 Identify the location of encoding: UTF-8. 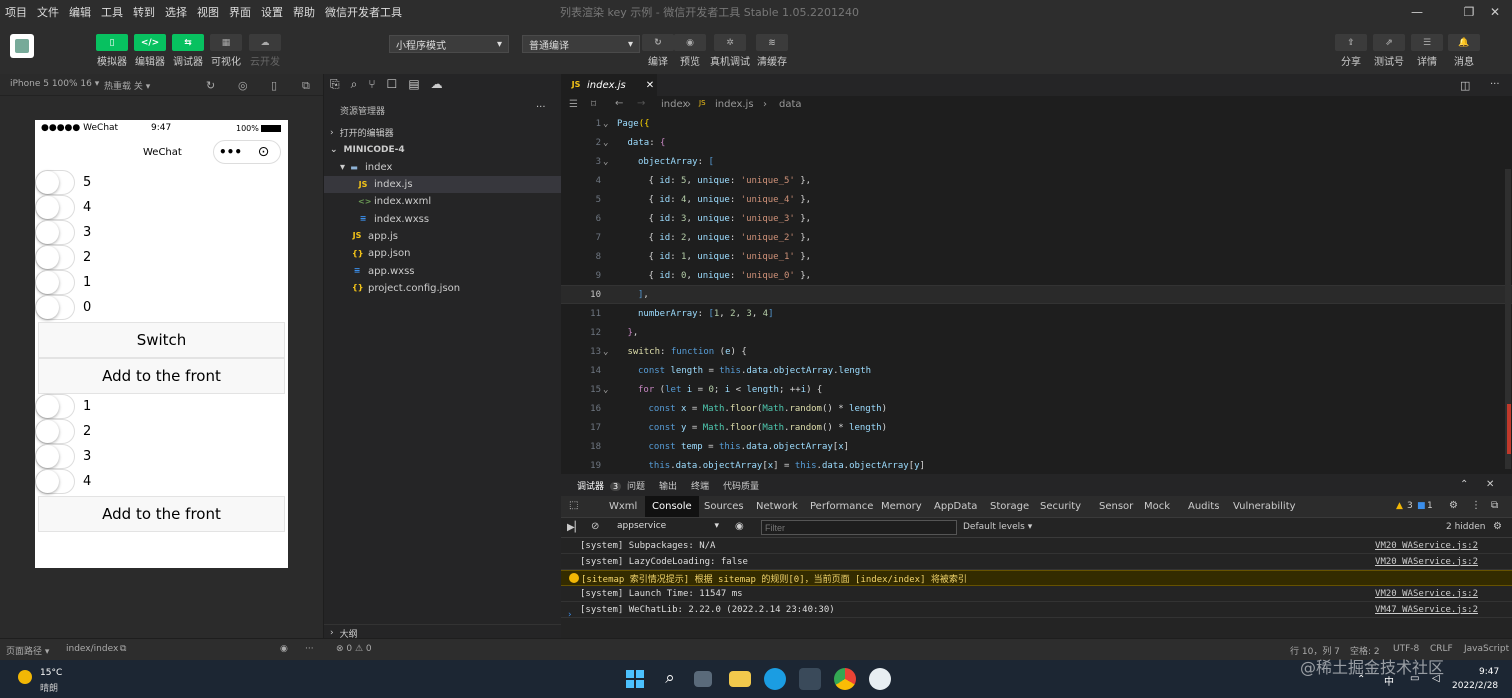
(1406, 649).